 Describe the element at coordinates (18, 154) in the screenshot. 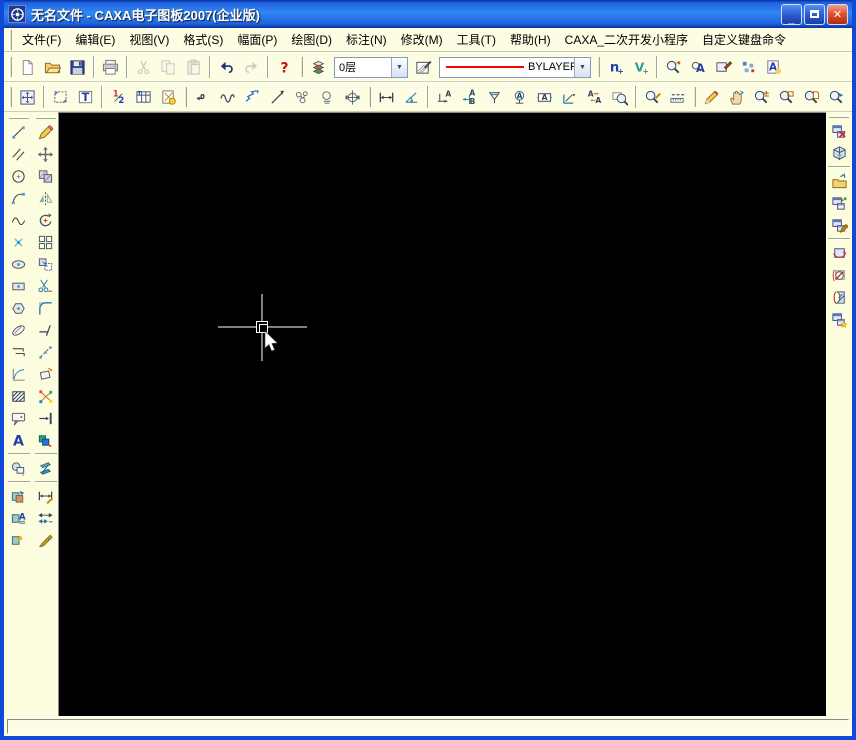

I see `parallel-button` at that location.